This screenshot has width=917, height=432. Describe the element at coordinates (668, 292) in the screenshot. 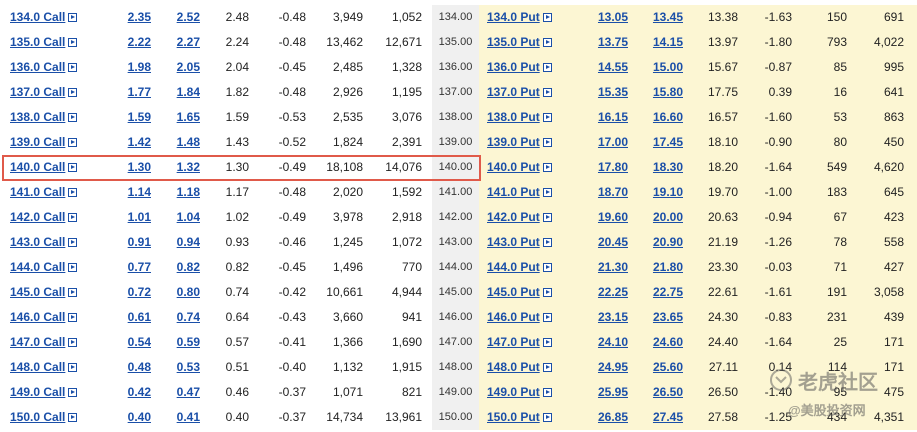

I see `put-ask-text: 22.75` at that location.